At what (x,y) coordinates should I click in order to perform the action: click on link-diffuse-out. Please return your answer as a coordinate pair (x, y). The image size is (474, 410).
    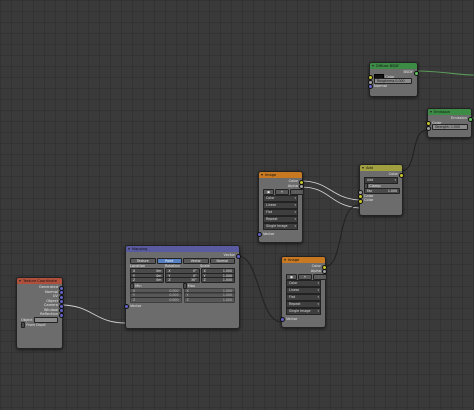
    Looking at the image, I should click on (444, 73).